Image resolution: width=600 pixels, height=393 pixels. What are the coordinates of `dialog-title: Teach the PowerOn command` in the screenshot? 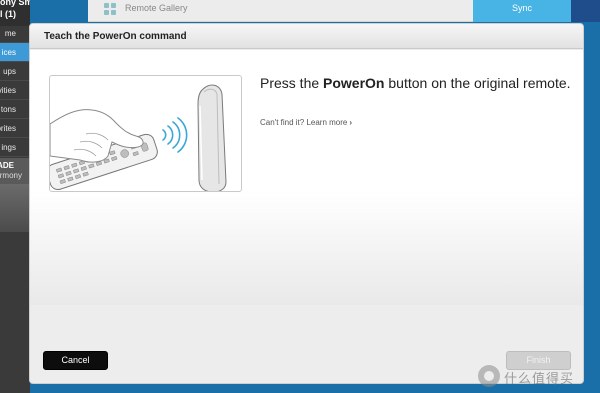 It's located at (115, 36).